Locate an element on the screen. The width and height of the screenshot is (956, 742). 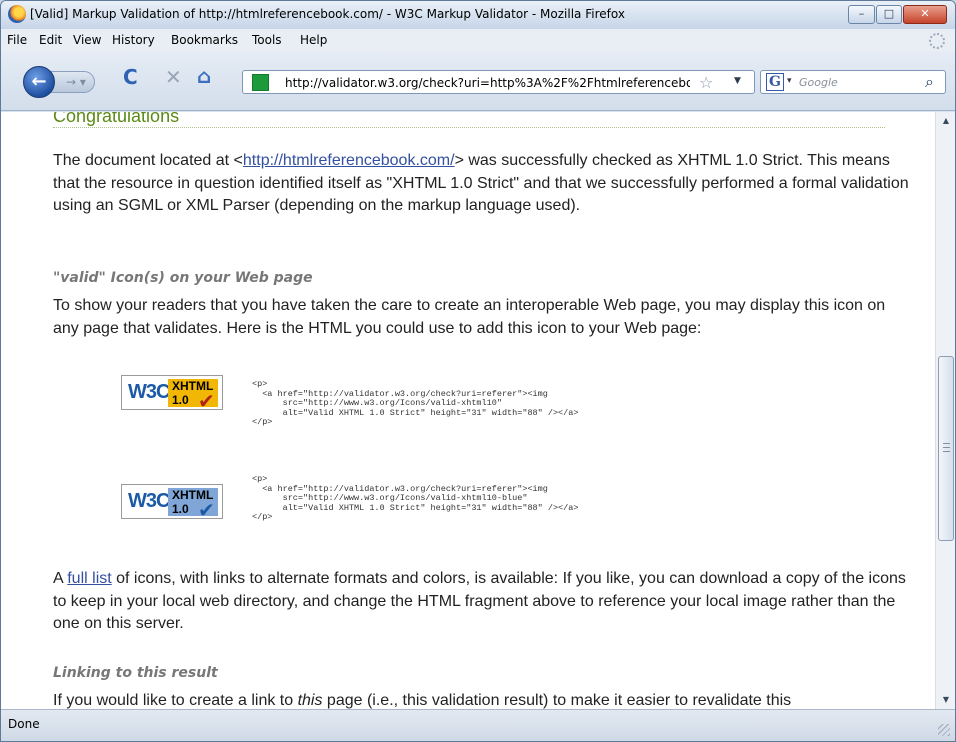
firefox-icon is located at coordinates (17, 14).